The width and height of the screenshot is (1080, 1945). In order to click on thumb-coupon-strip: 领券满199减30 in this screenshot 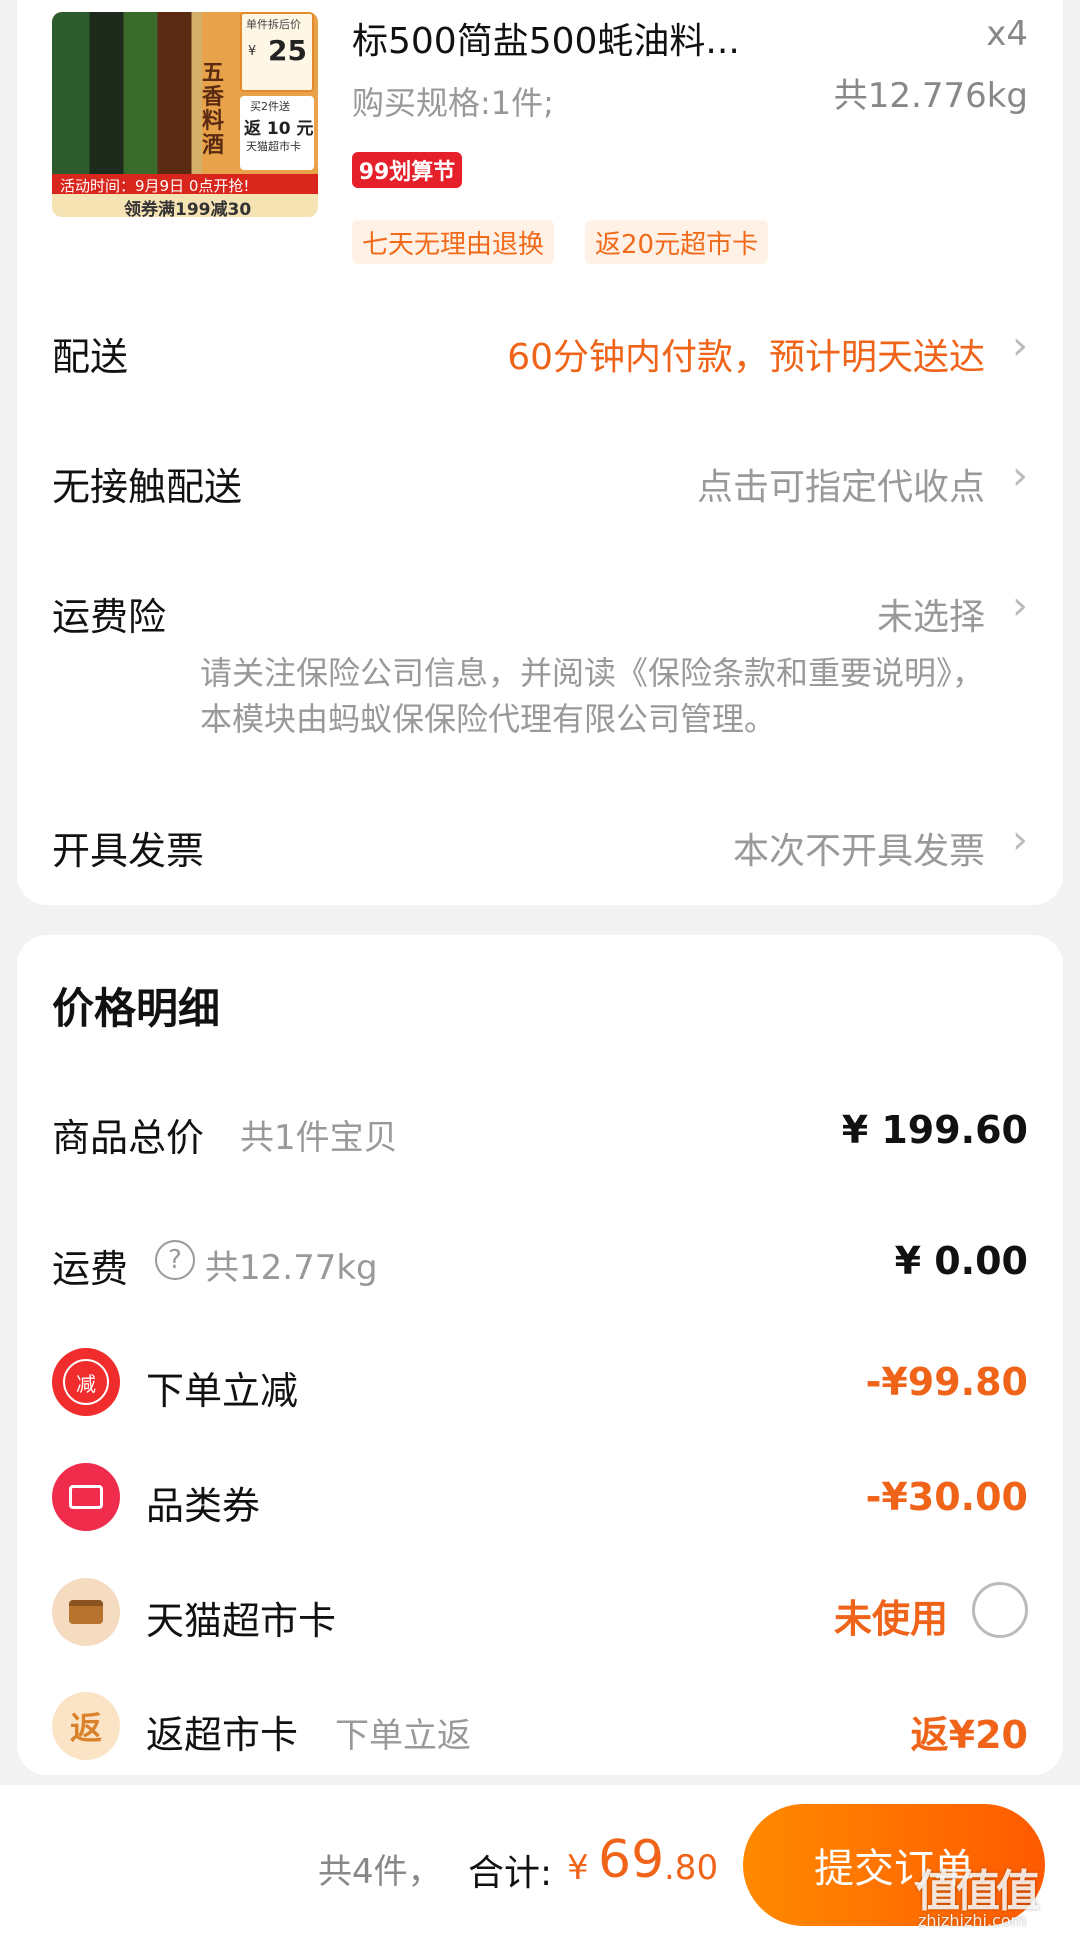, I will do `click(185, 205)`.